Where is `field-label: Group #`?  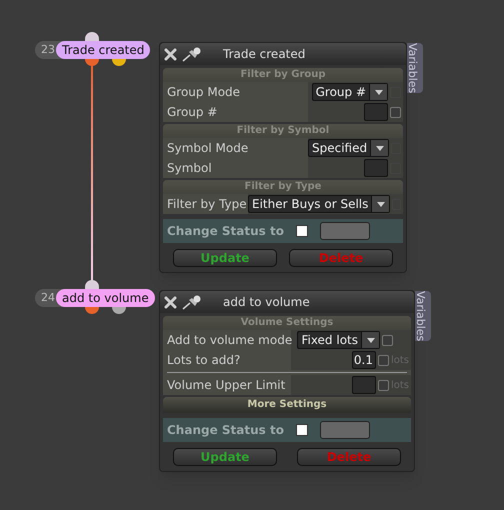 field-label: Group # is located at coordinates (235, 112).